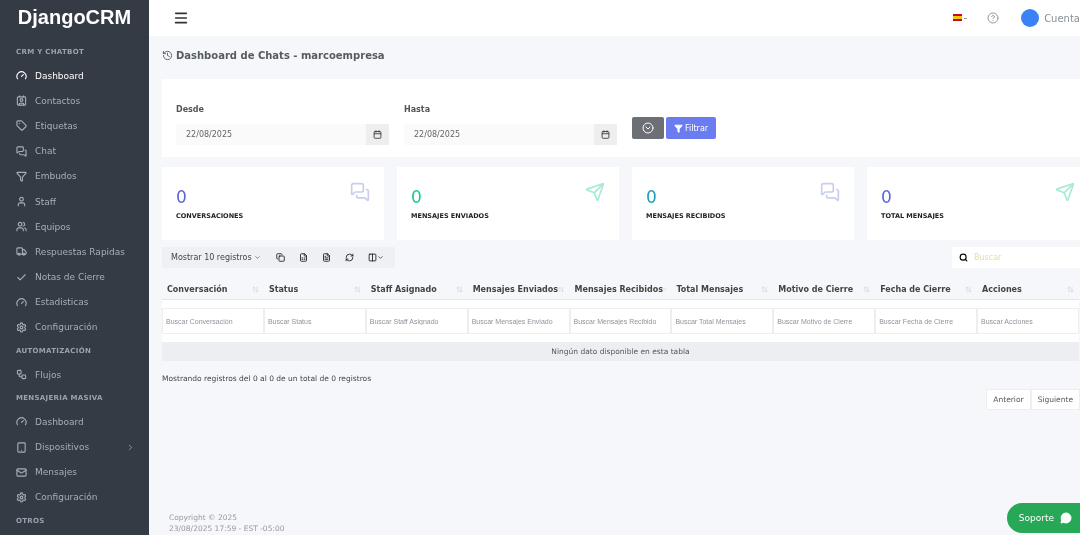  I want to click on chevron-icon, so click(130, 447).